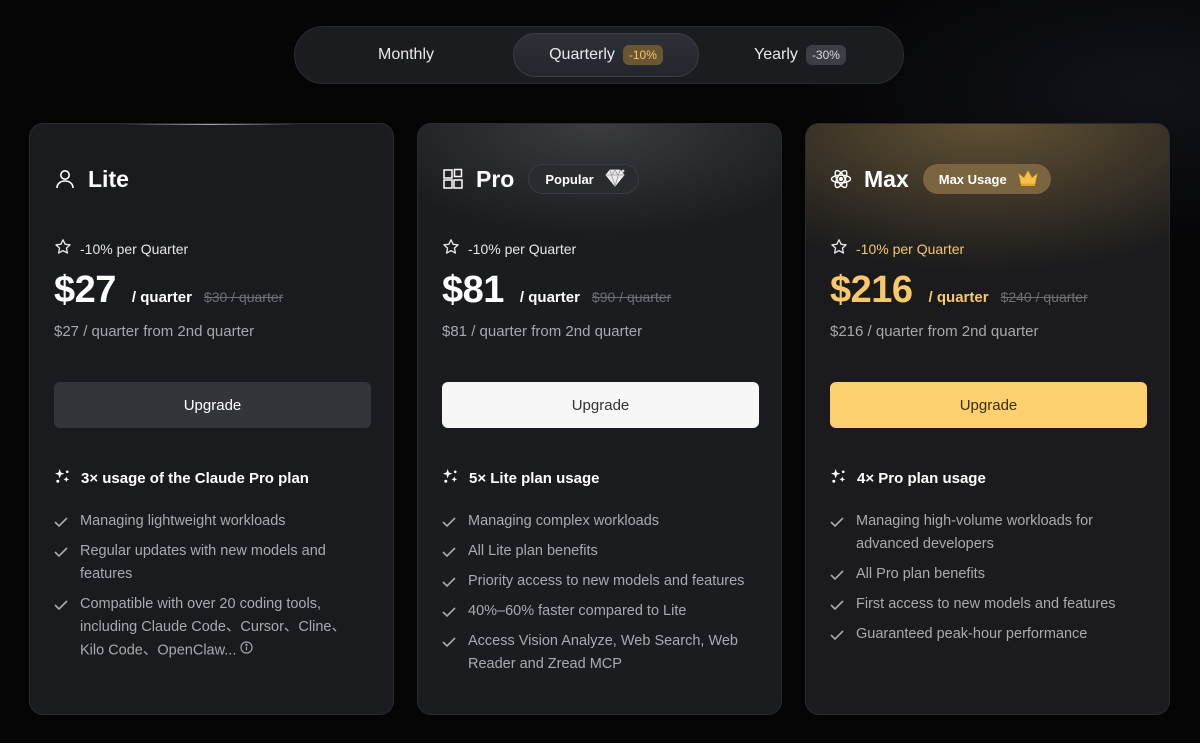 Image resolution: width=1200 pixels, height=743 pixels. Describe the element at coordinates (154, 331) in the screenshot. I see `renewal-price: $27 / quarter from 2nd quarter` at that location.